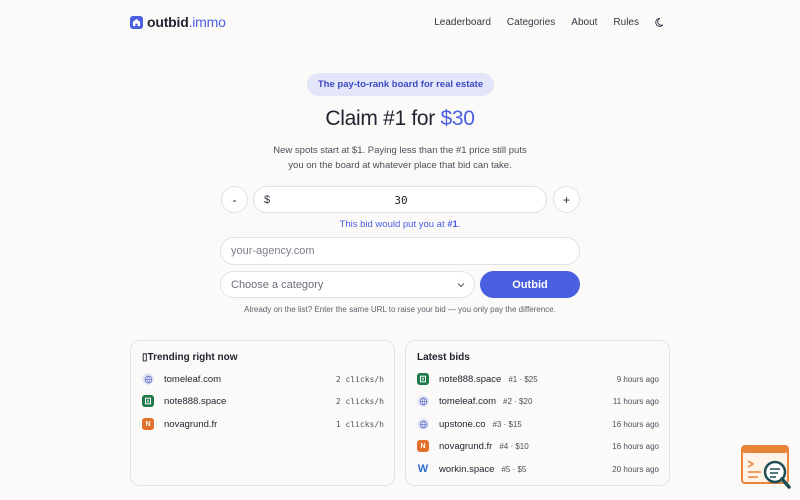 The width and height of the screenshot is (800, 500). What do you see at coordinates (518, 401) in the screenshot?
I see `bid-rank-price: #2 · $20` at bounding box center [518, 401].